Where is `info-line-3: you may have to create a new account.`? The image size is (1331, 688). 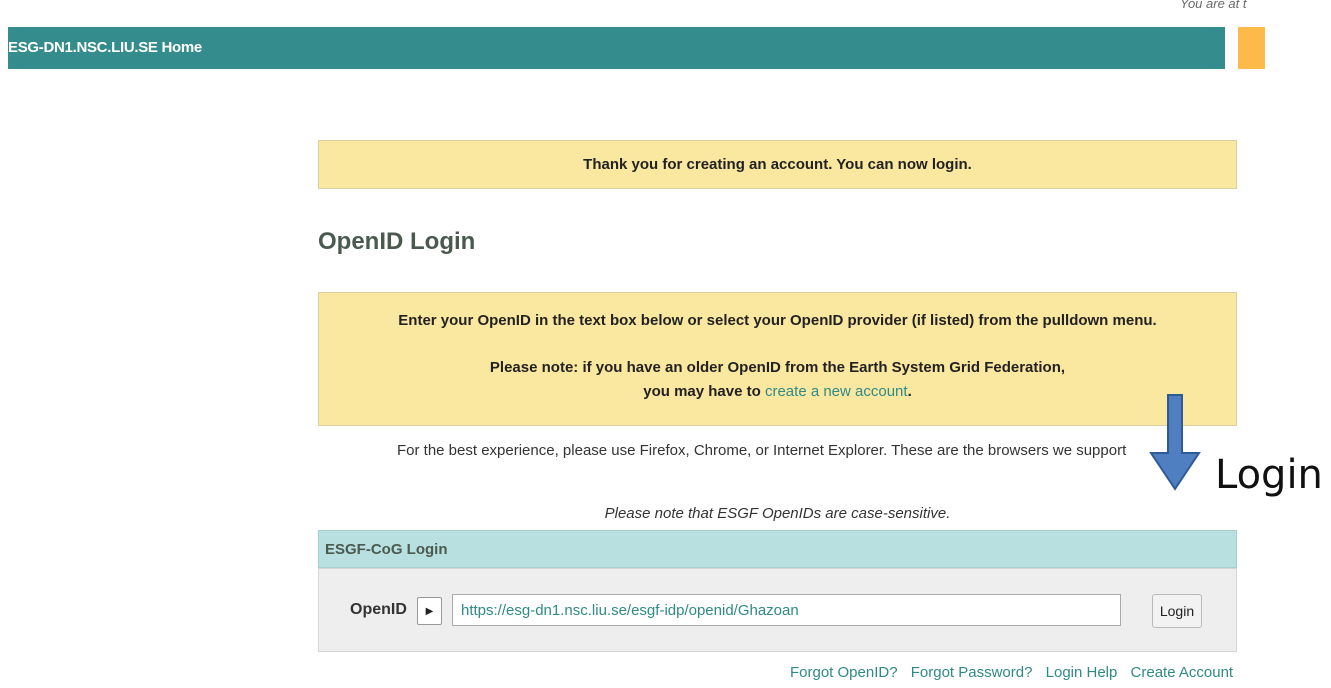 info-line-3: you may have to create a new account. is located at coordinates (777, 391).